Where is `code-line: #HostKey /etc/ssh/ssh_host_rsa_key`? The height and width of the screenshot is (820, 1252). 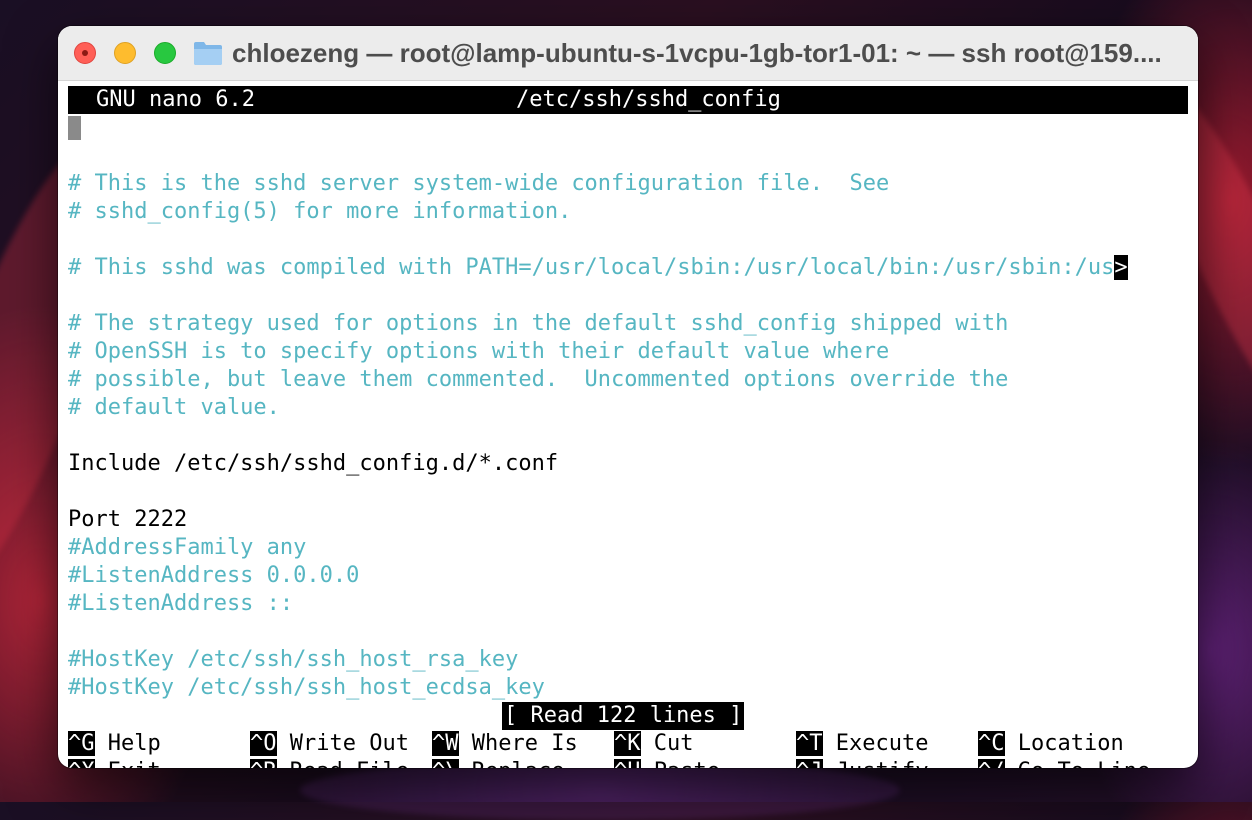
code-line: #HostKey /etc/ssh/ssh_host_rsa_key is located at coordinates (293, 660).